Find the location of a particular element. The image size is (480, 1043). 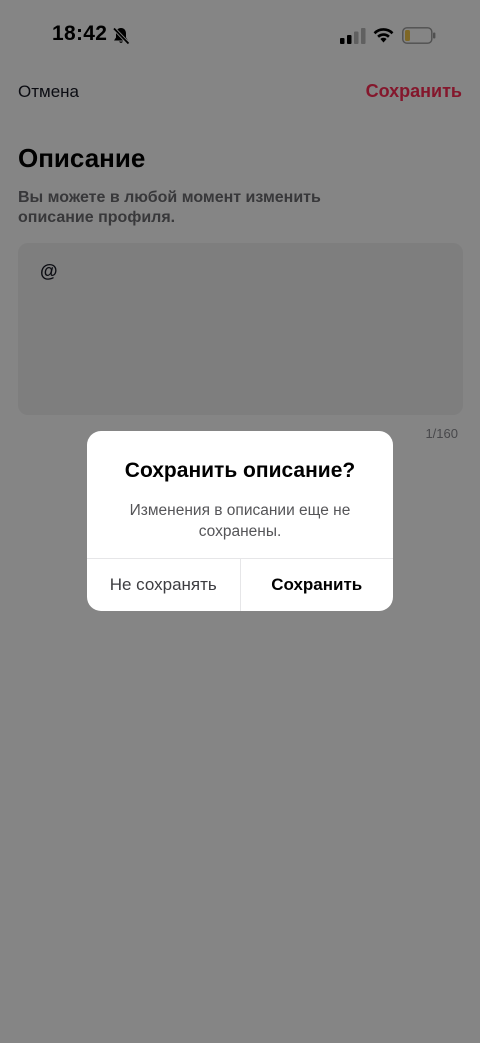

discard-button: Не сохранять is located at coordinates (164, 585).